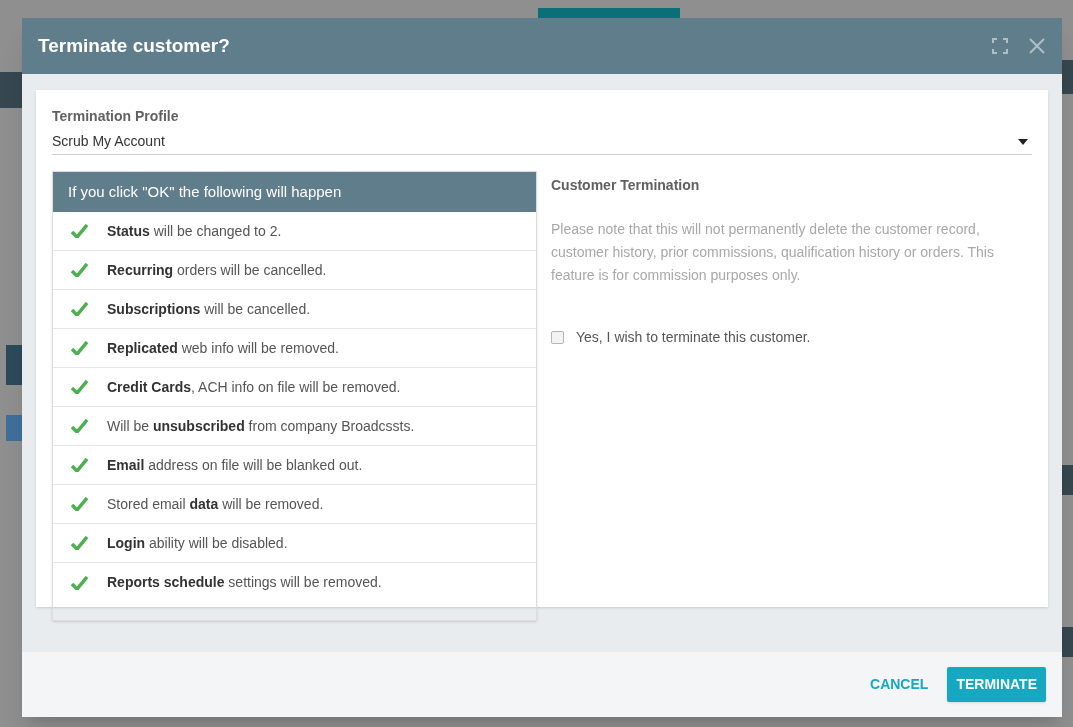 Image resolution: width=1073 pixels, height=727 pixels. I want to click on terminate-button: TERMINATE, so click(996, 684).